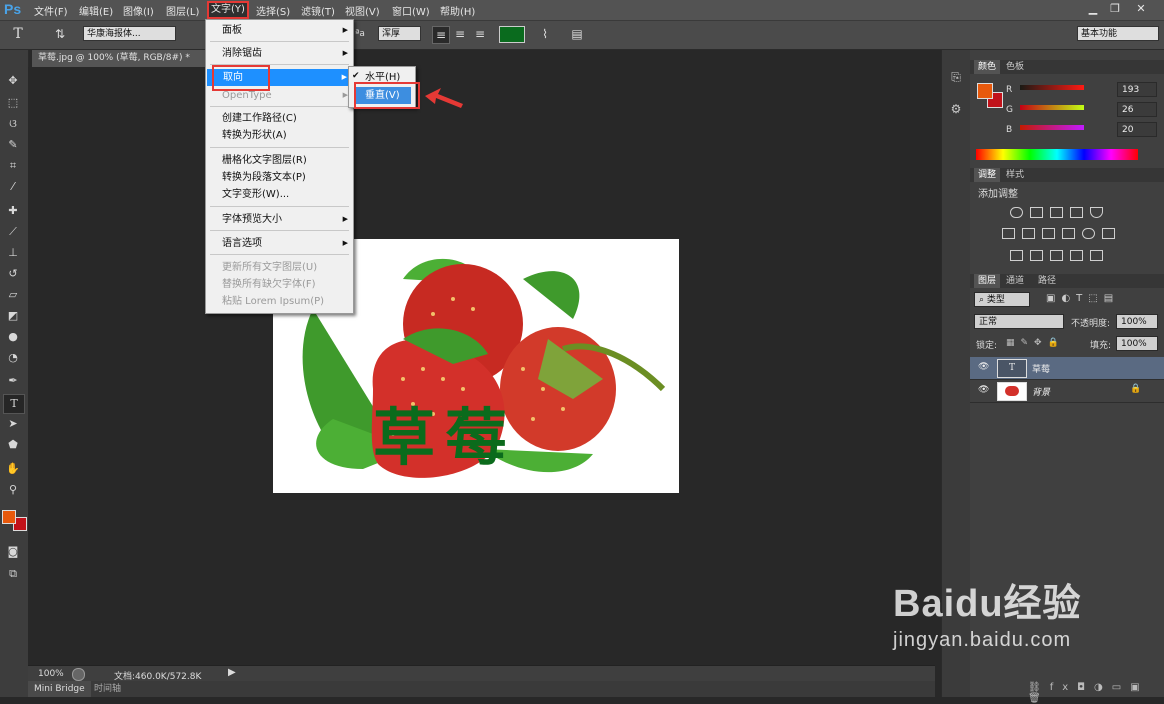  What do you see at coordinates (13, 358) in the screenshot?
I see `dodge-tool-icon: ◔` at bounding box center [13, 358].